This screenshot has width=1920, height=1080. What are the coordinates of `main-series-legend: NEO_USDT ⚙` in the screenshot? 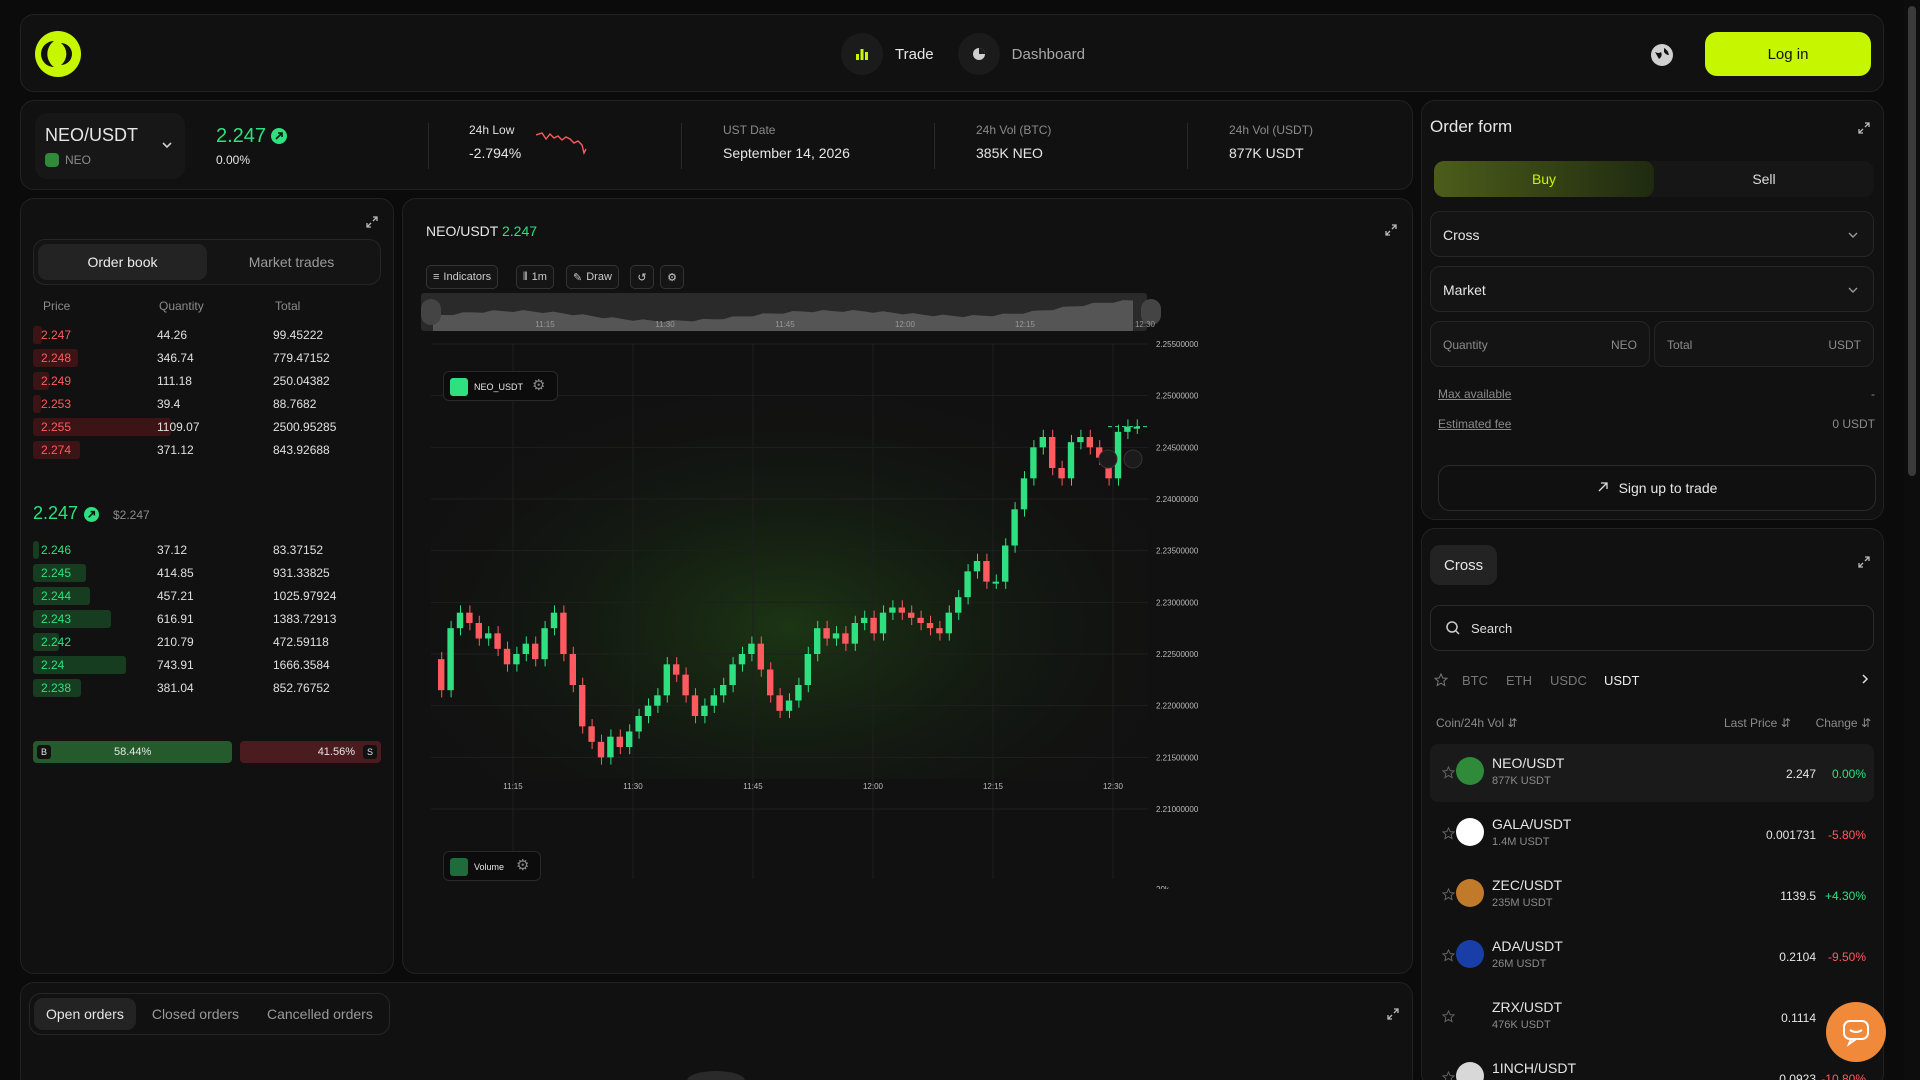 It's located at (500, 386).